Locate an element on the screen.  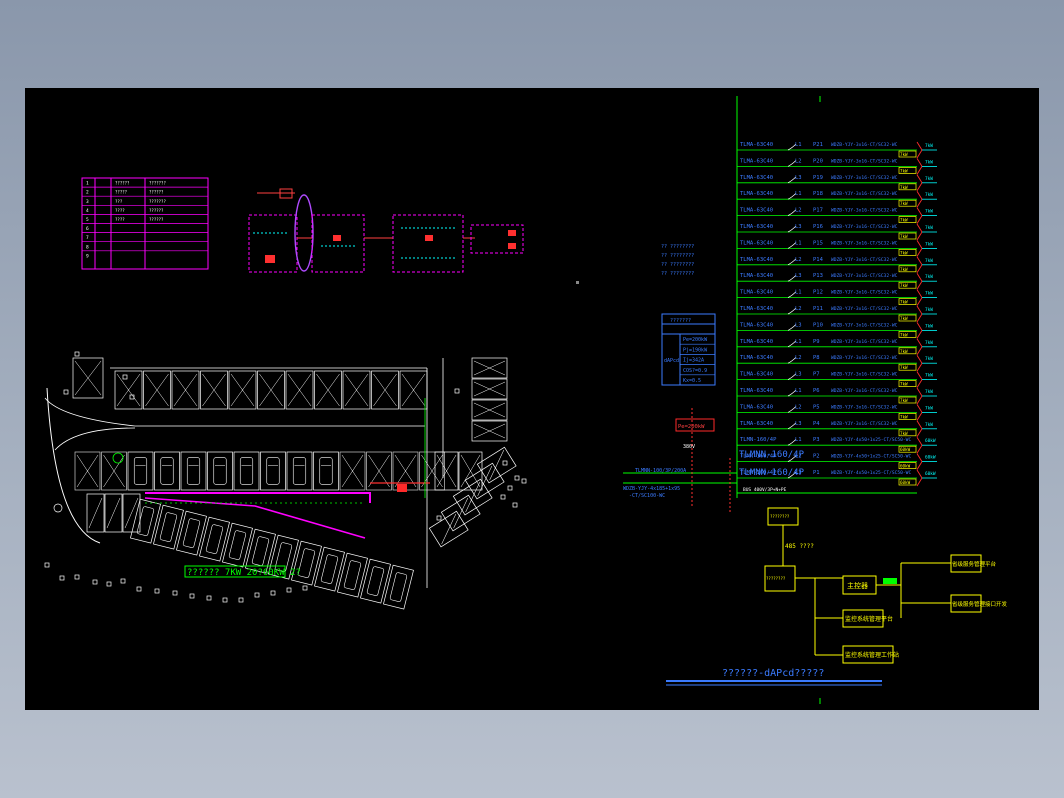
circuit-cable: WDZB-YJY-4x50+1x25-CT/SC50-WC is located at coordinates (871, 440).